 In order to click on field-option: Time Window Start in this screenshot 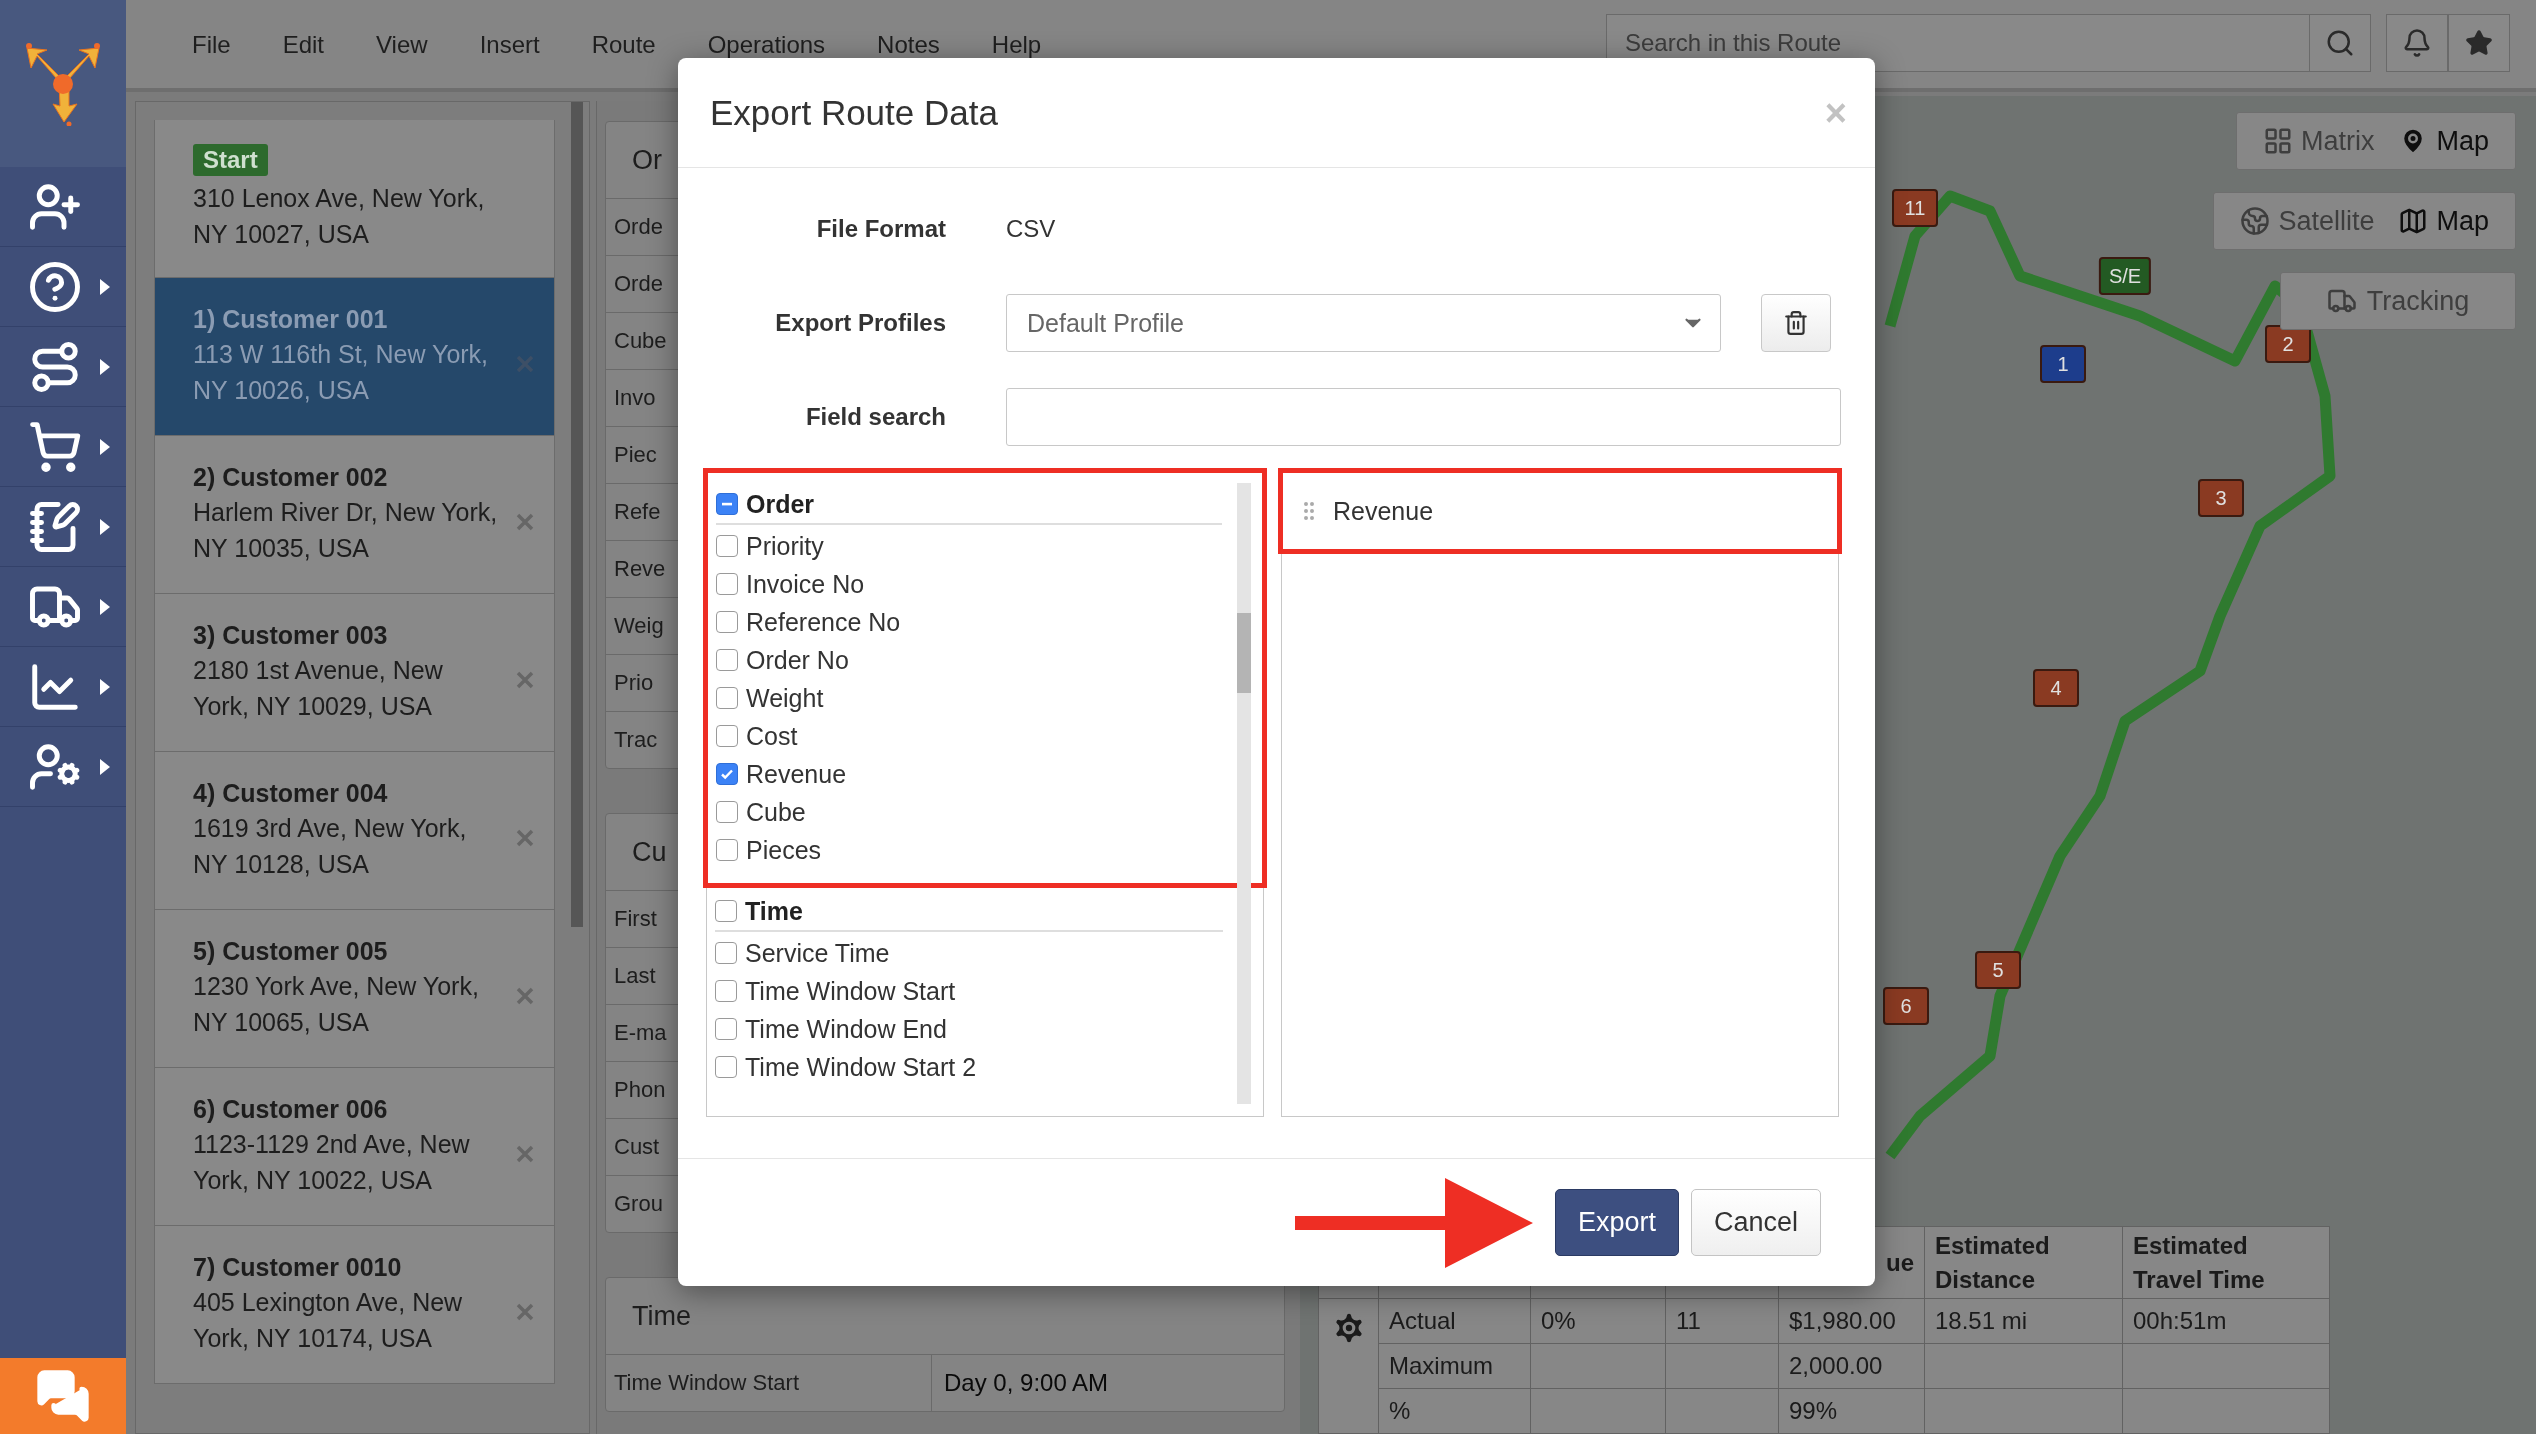, I will do `click(850, 991)`.